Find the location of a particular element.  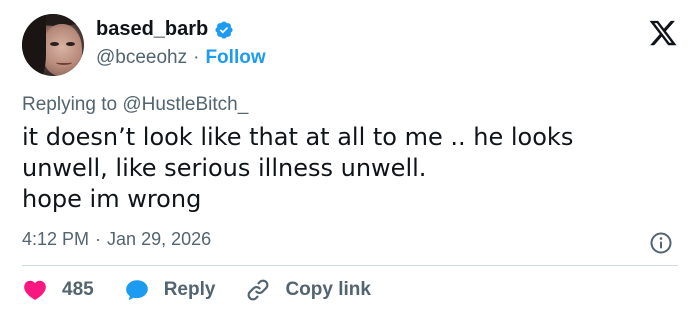

x-logo-icon is located at coordinates (663, 33).